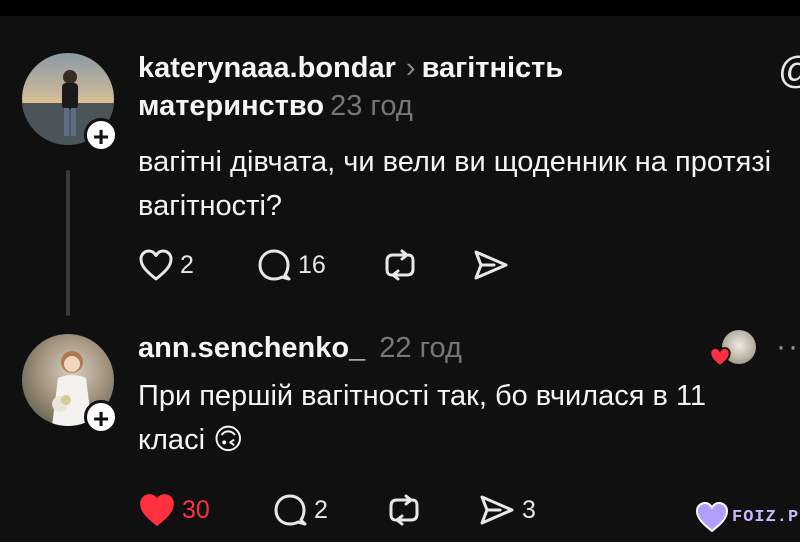 This screenshot has width=800, height=542. I want to click on post-header: katerynaaa.bondar › вагітність, so click(350, 68).